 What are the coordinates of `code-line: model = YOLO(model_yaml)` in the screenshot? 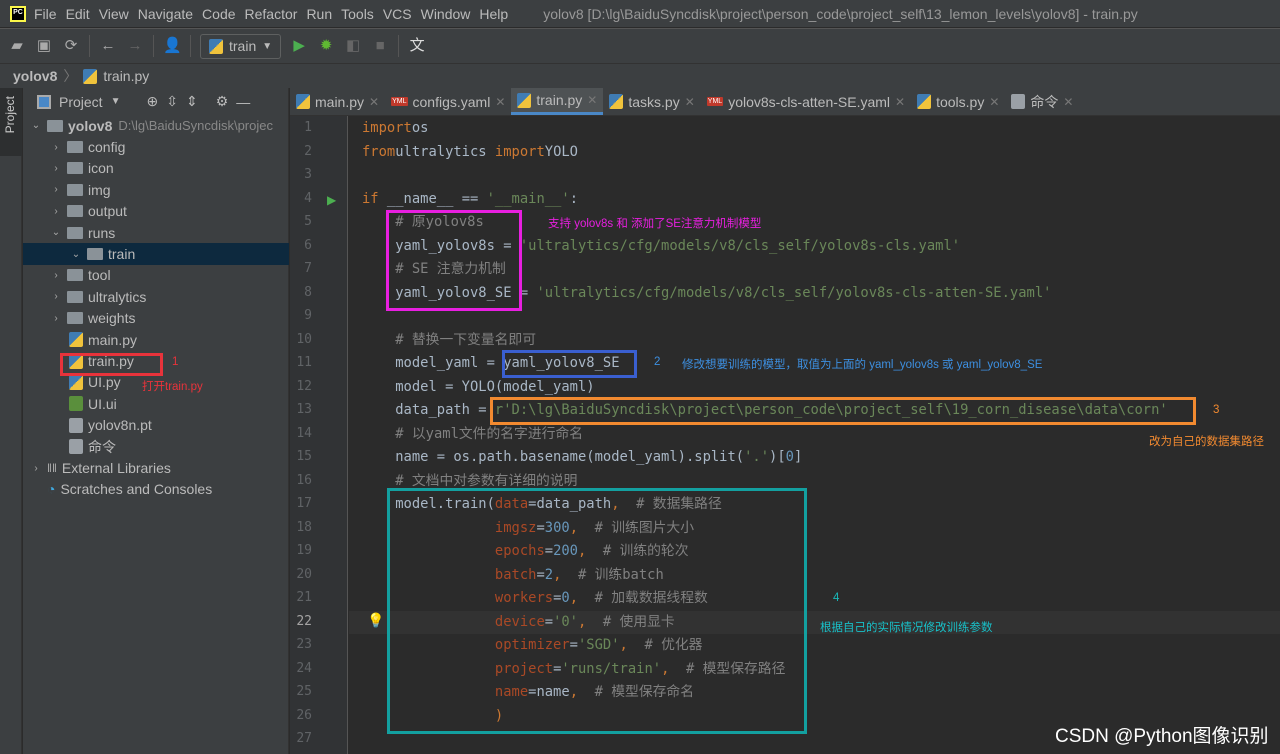 It's located at (478, 388).